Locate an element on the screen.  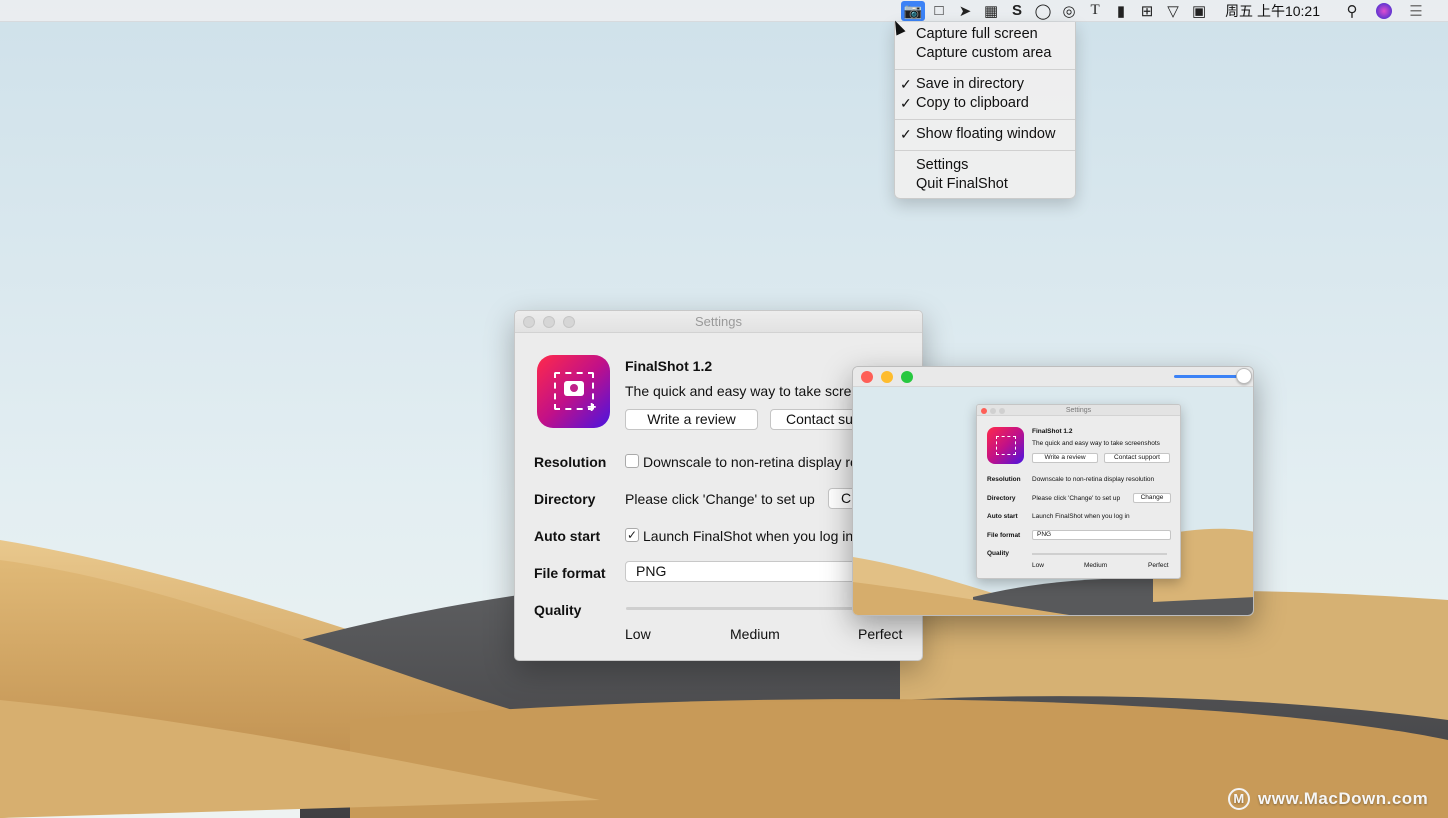
preview-minimize-button is located at coordinates (887, 377).